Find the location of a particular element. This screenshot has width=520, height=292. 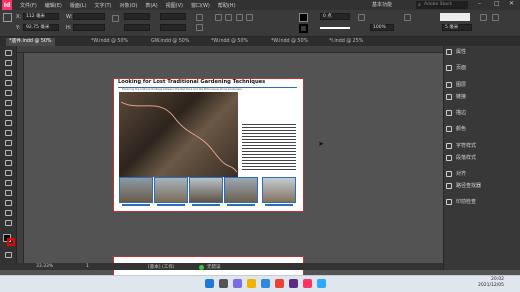

menu-object: 对象(O) is located at coordinates (129, 5).